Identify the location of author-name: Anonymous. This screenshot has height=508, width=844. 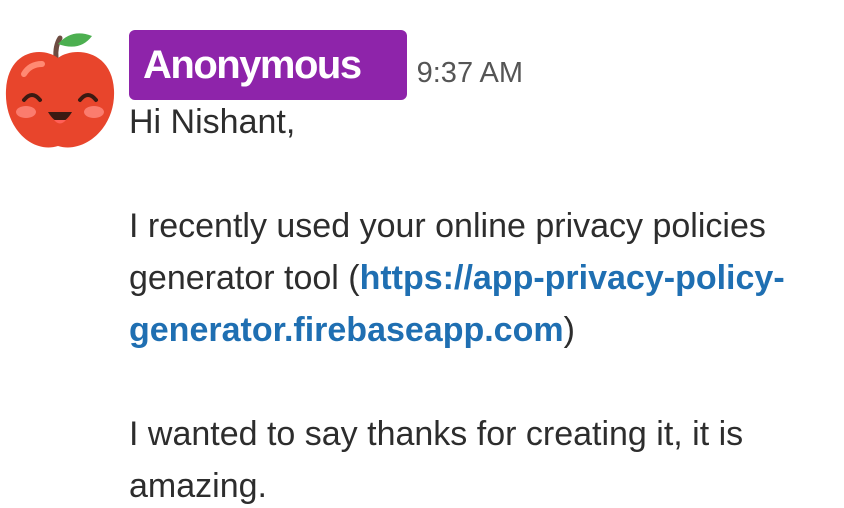
(268, 65).